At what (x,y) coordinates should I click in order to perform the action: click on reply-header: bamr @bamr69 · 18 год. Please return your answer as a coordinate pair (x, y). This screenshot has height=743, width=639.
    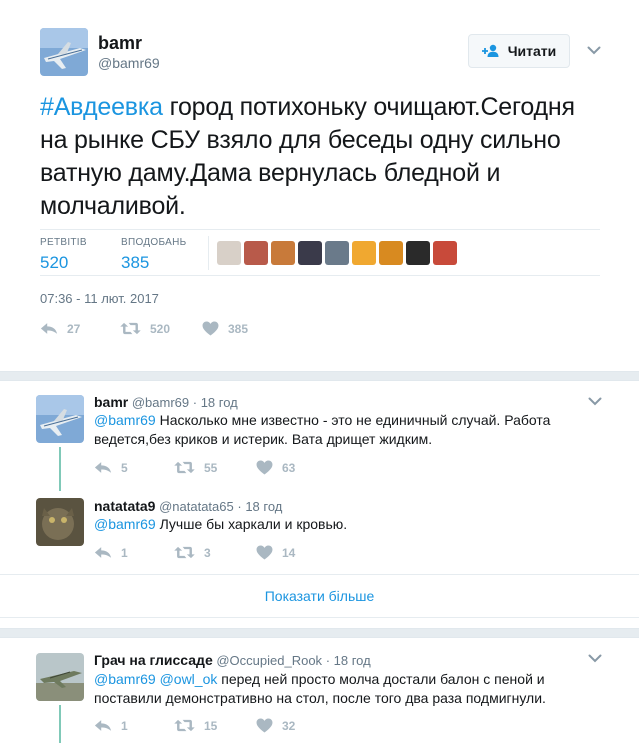
    Looking at the image, I should click on (166, 402).